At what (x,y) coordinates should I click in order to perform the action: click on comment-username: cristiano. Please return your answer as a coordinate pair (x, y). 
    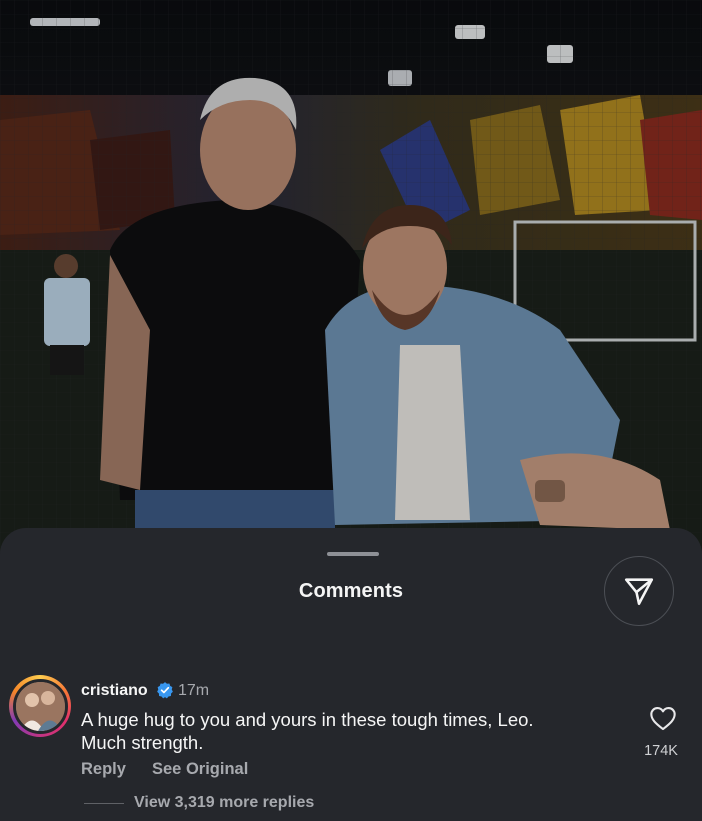
    Looking at the image, I should click on (114, 691).